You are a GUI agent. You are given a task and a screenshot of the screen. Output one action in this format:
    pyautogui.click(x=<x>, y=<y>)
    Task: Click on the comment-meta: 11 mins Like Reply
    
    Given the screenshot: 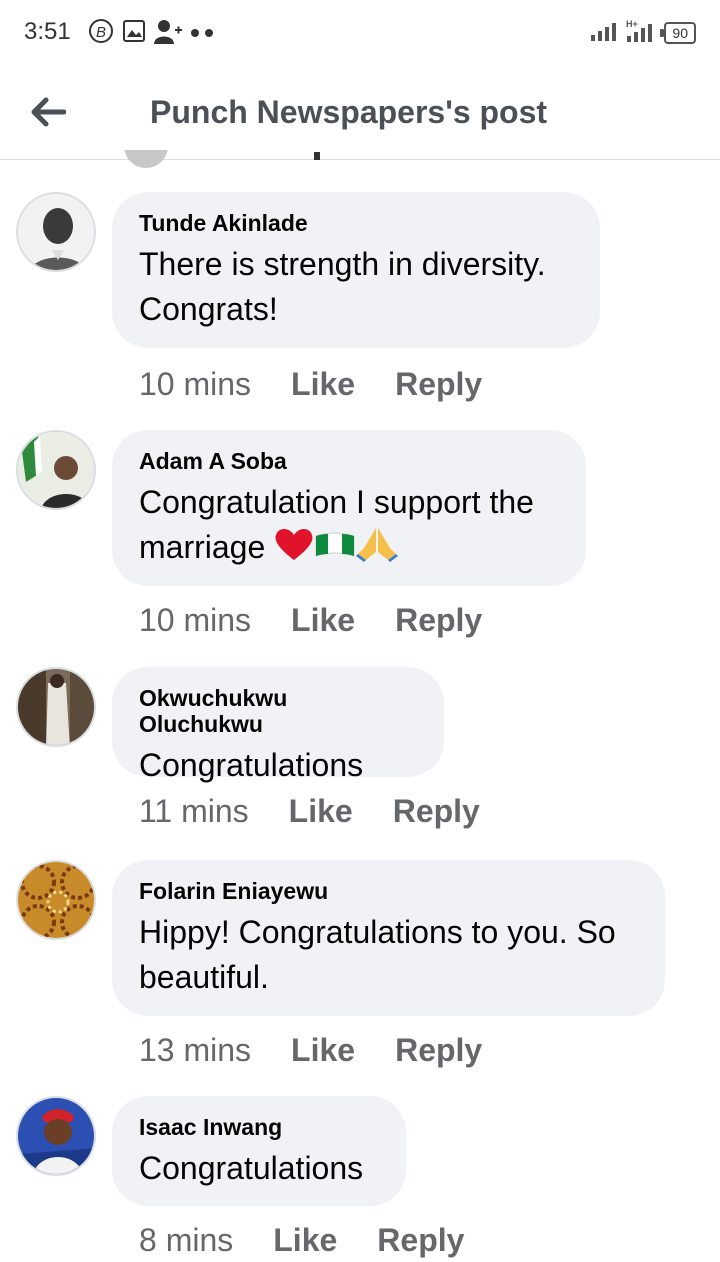 What is the action you would take?
    pyautogui.click(x=309, y=811)
    